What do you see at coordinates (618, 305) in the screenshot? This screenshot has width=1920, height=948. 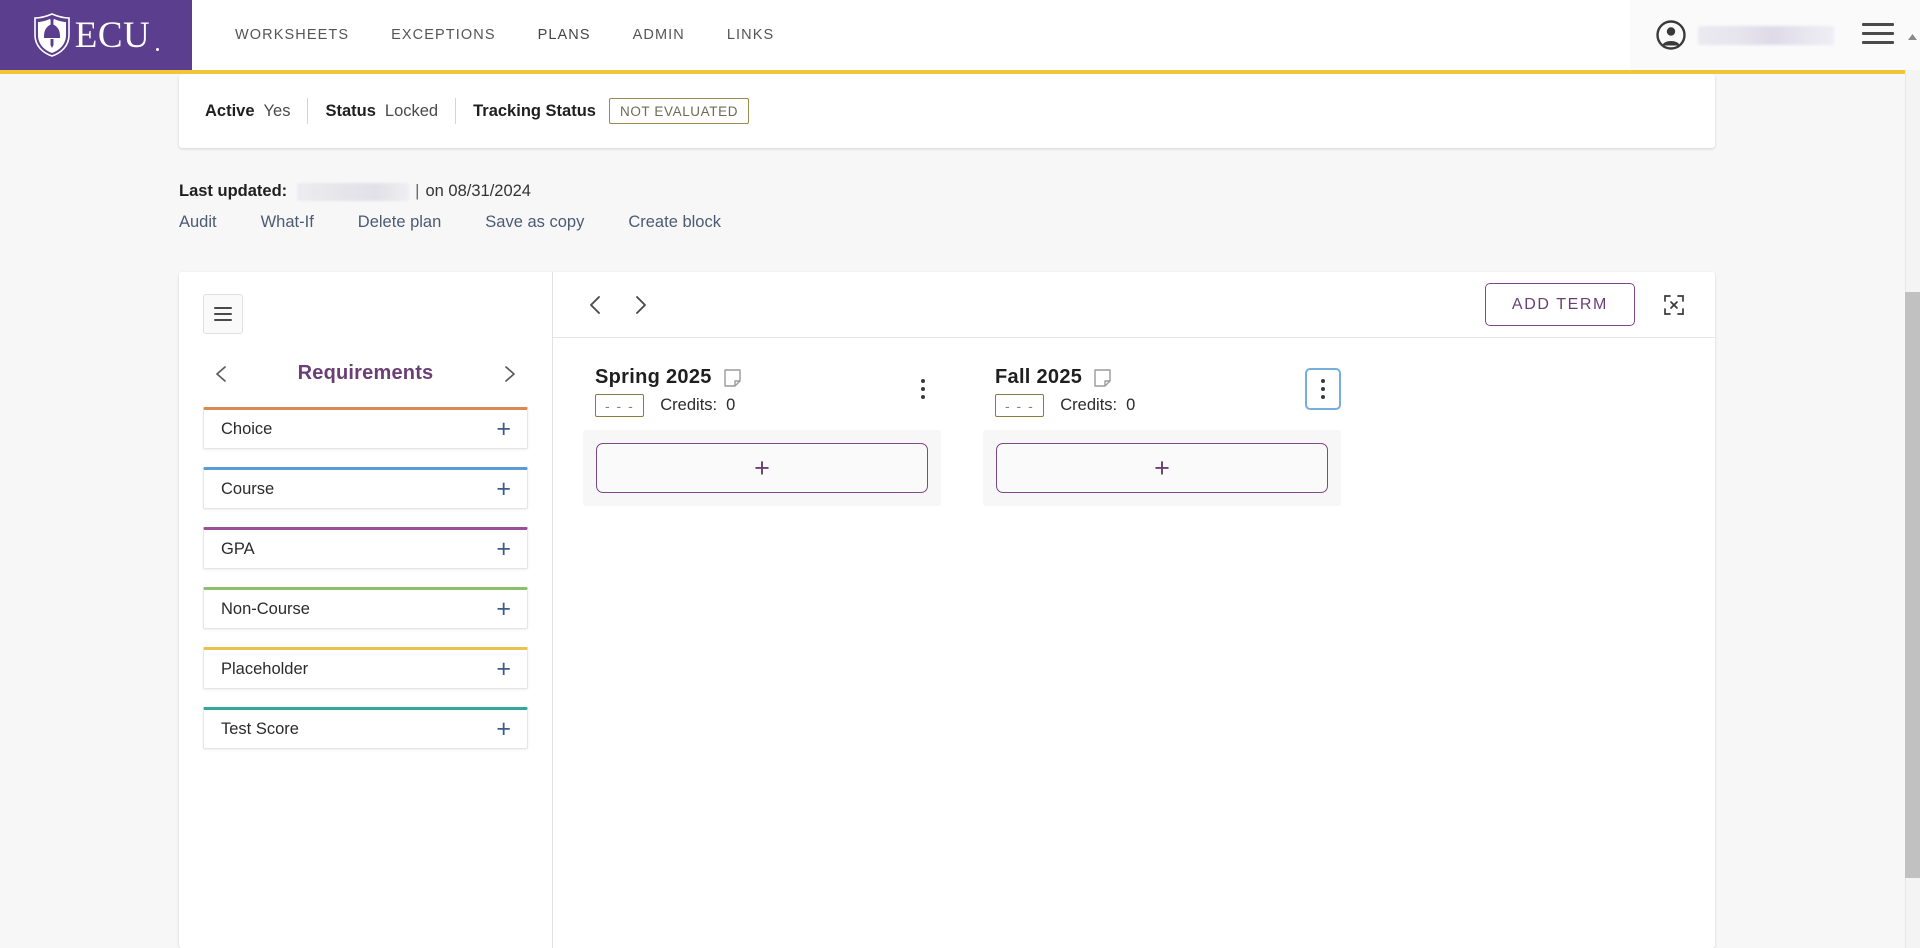 I see `term-pagination` at bounding box center [618, 305].